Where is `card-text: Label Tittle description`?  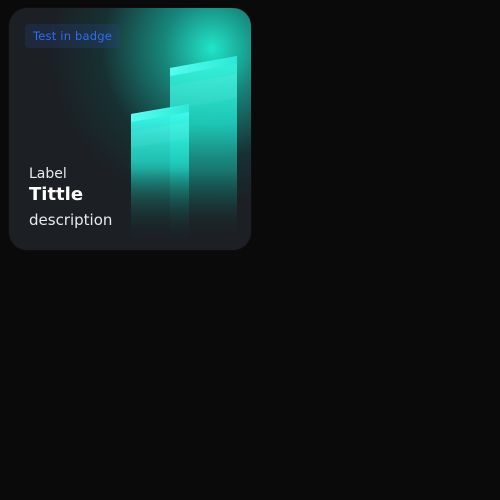
card-text: Label Tittle description is located at coordinates (70, 197).